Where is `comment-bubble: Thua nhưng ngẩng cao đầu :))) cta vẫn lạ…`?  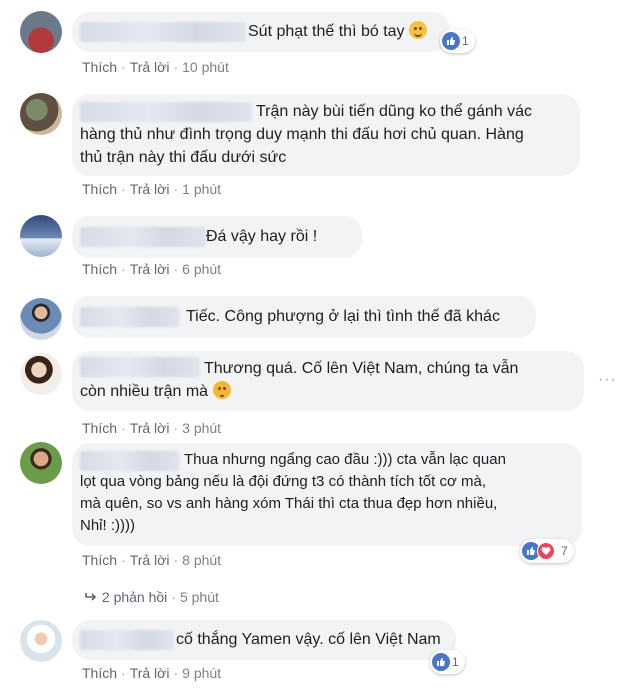
comment-bubble: Thua nhưng ngẩng cao đầu :))) cta vẫn lạ… is located at coordinates (327, 494).